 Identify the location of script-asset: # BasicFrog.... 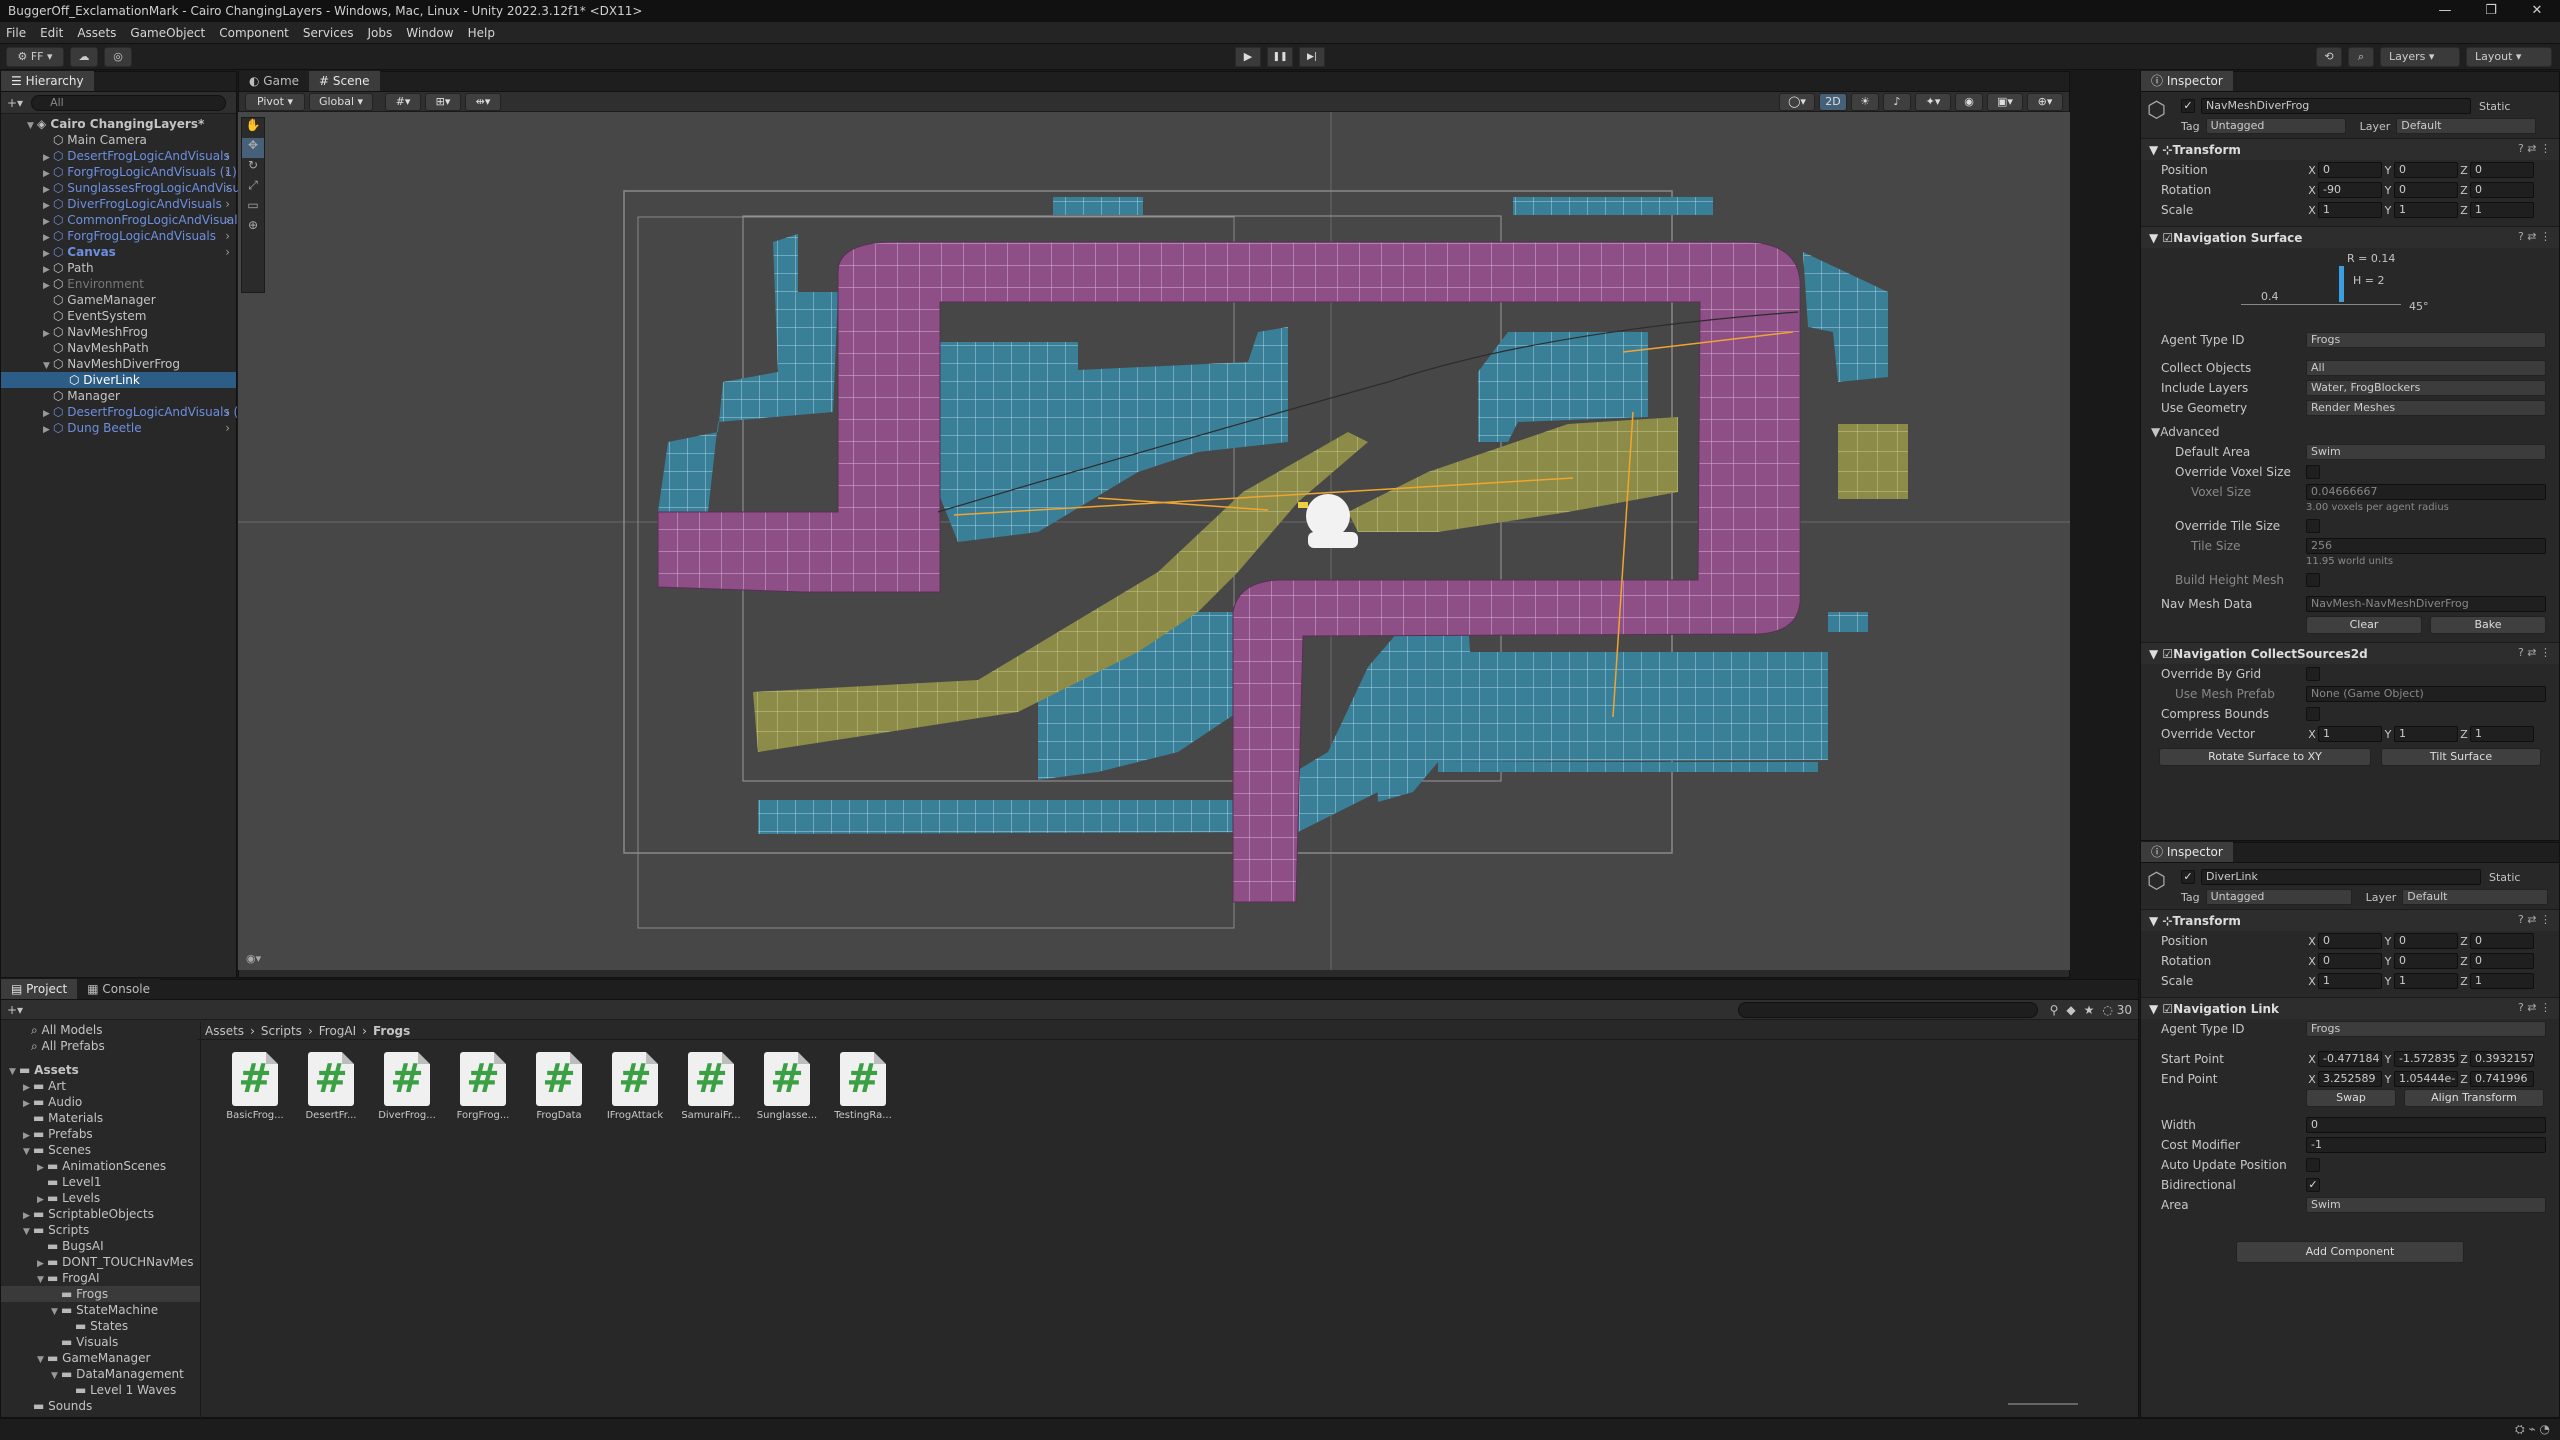
(255, 1086).